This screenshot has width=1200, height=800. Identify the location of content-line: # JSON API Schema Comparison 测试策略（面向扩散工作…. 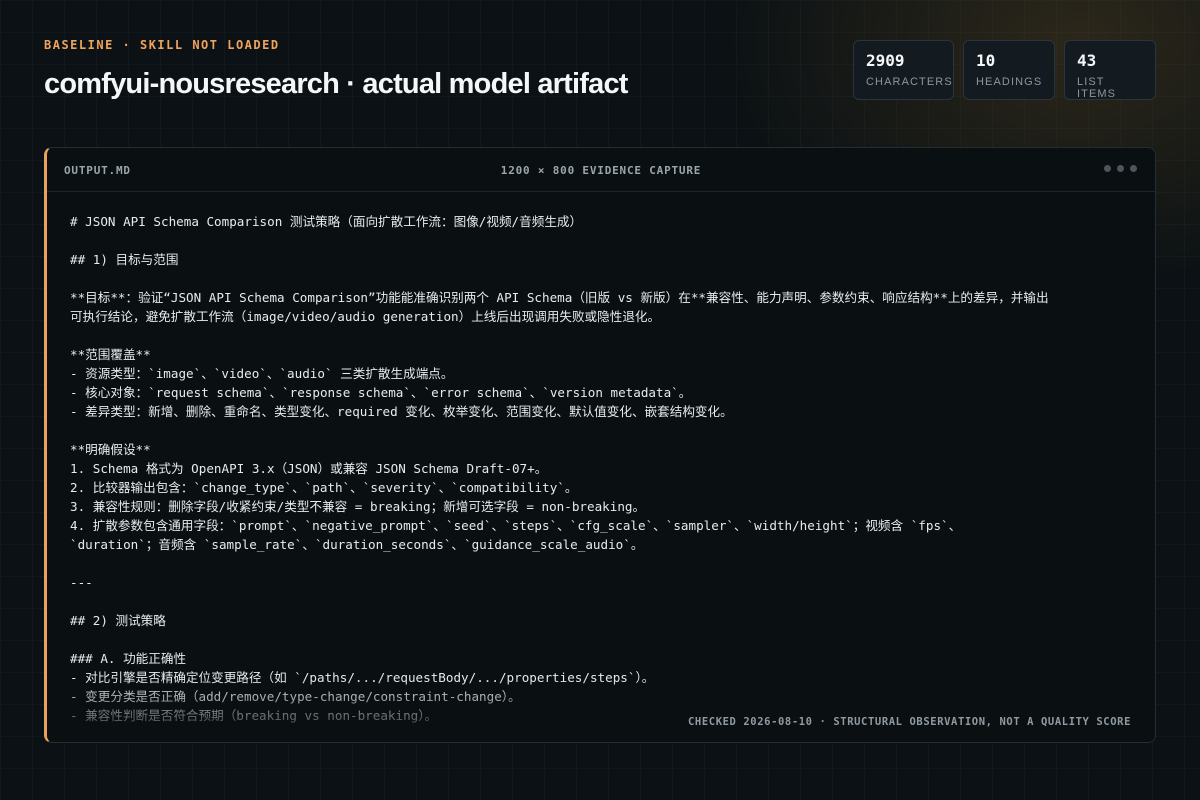
(326, 221).